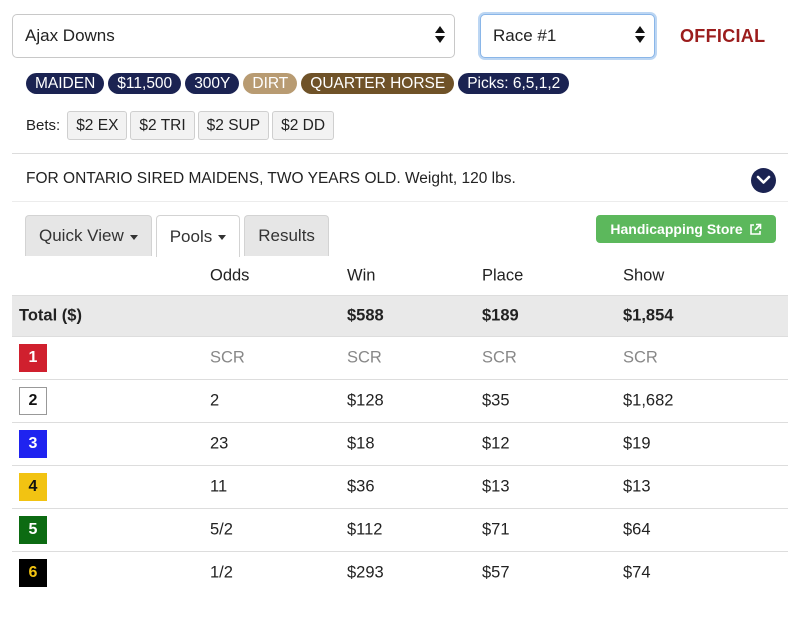 This screenshot has height=638, width=800. What do you see at coordinates (33, 444) in the screenshot?
I see `program-number-badge: 3` at bounding box center [33, 444].